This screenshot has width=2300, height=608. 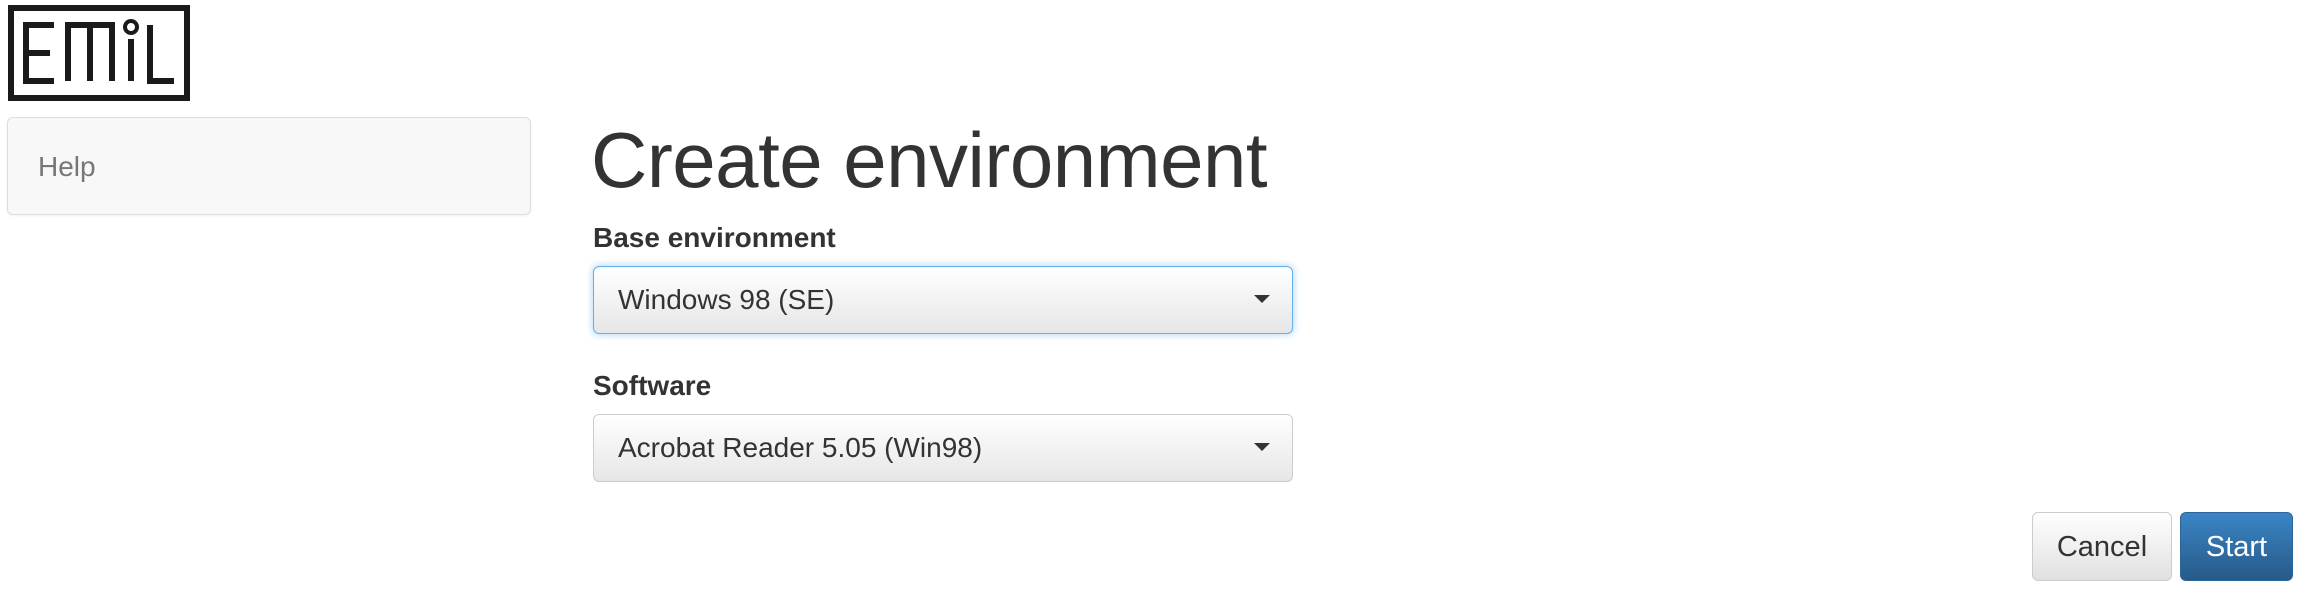 What do you see at coordinates (2236, 546) in the screenshot?
I see `start-button: Start` at bounding box center [2236, 546].